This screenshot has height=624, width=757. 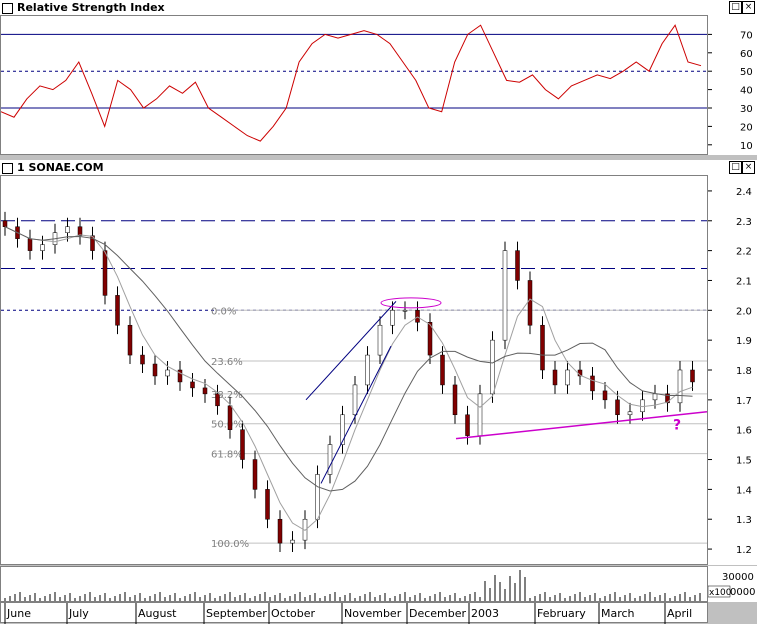 What do you see at coordinates (378, 167) in the screenshot?
I see `price-titlebar: 1 SONAE.COM □ ×` at bounding box center [378, 167].